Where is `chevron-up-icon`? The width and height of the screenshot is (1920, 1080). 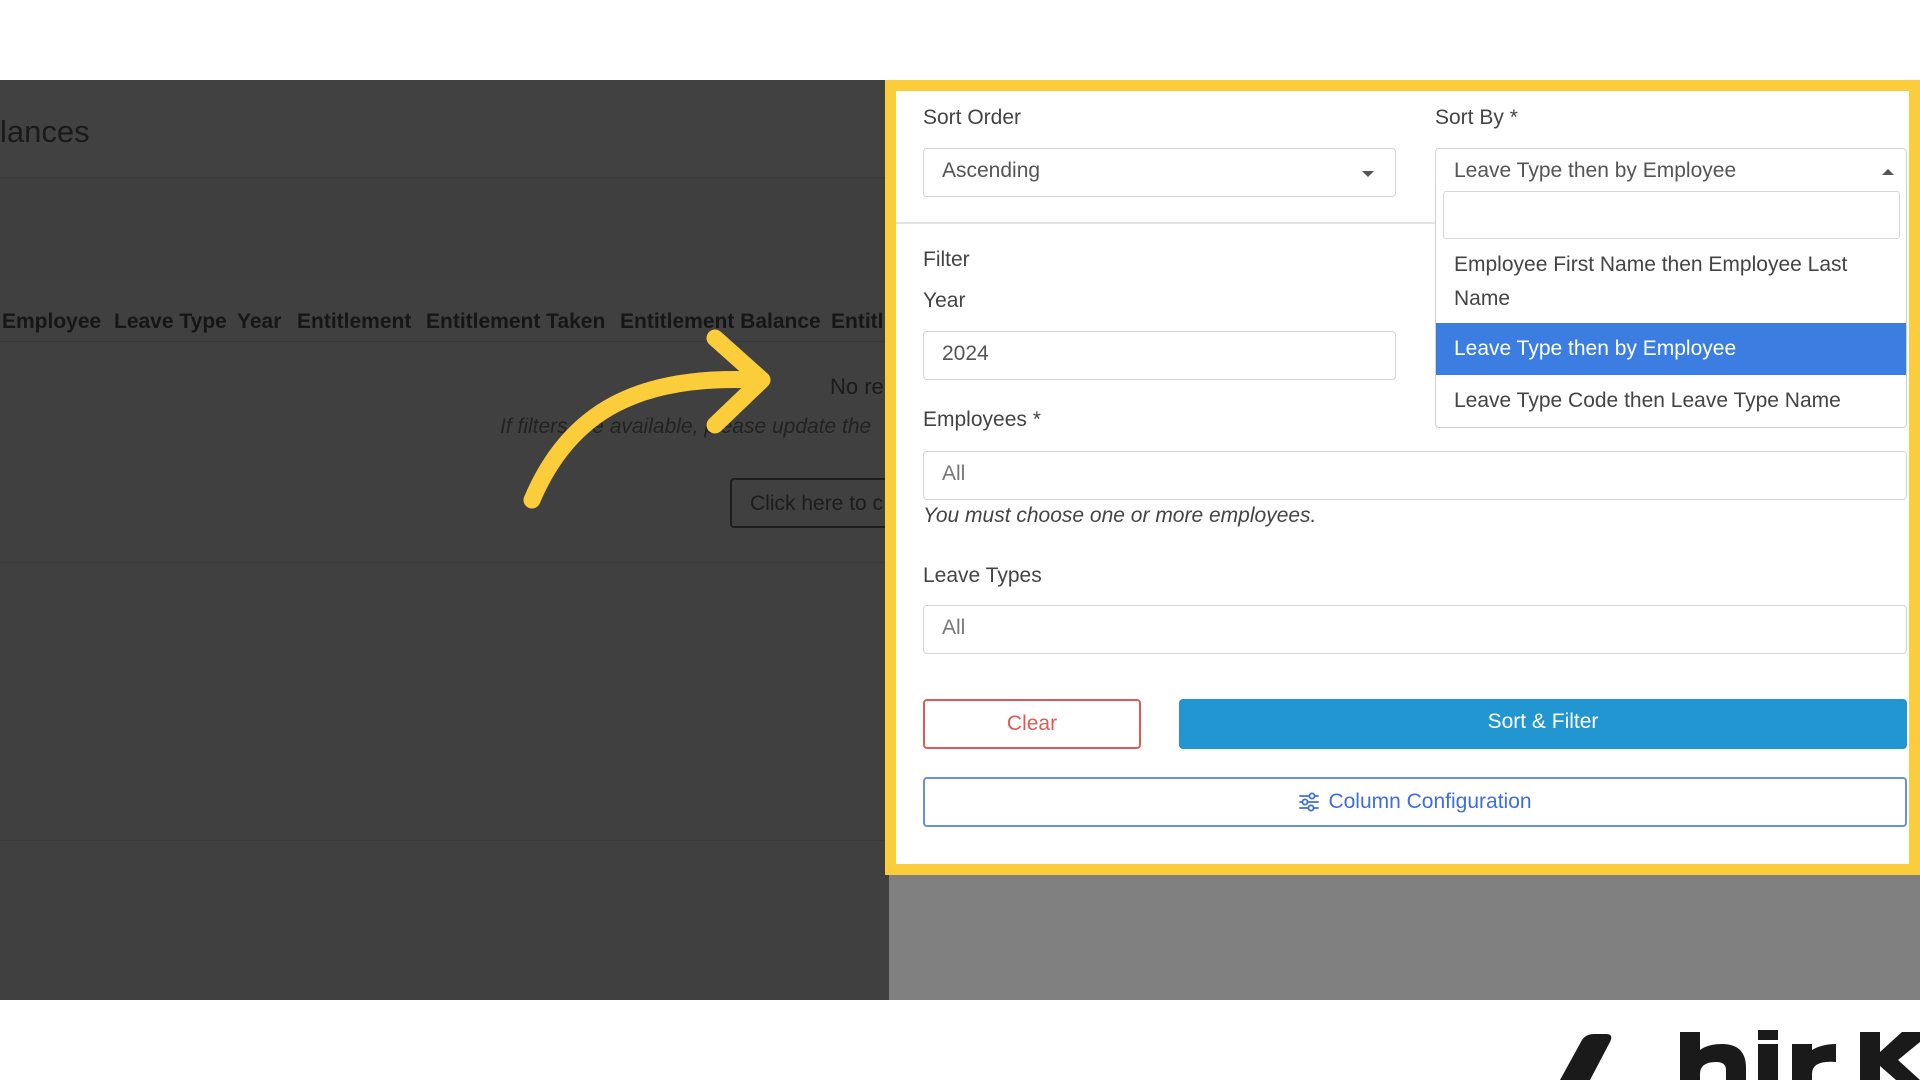 chevron-up-icon is located at coordinates (1888, 172).